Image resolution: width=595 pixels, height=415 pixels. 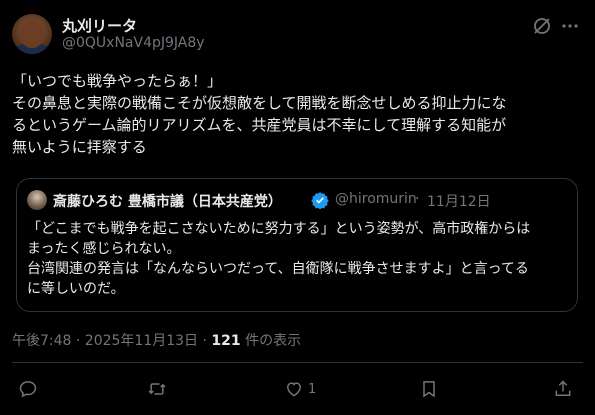 What do you see at coordinates (570, 26) in the screenshot?
I see `more-icon` at bounding box center [570, 26].